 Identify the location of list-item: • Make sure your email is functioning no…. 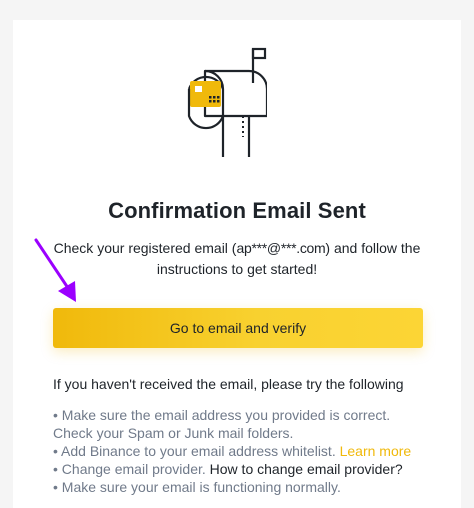
(197, 487).